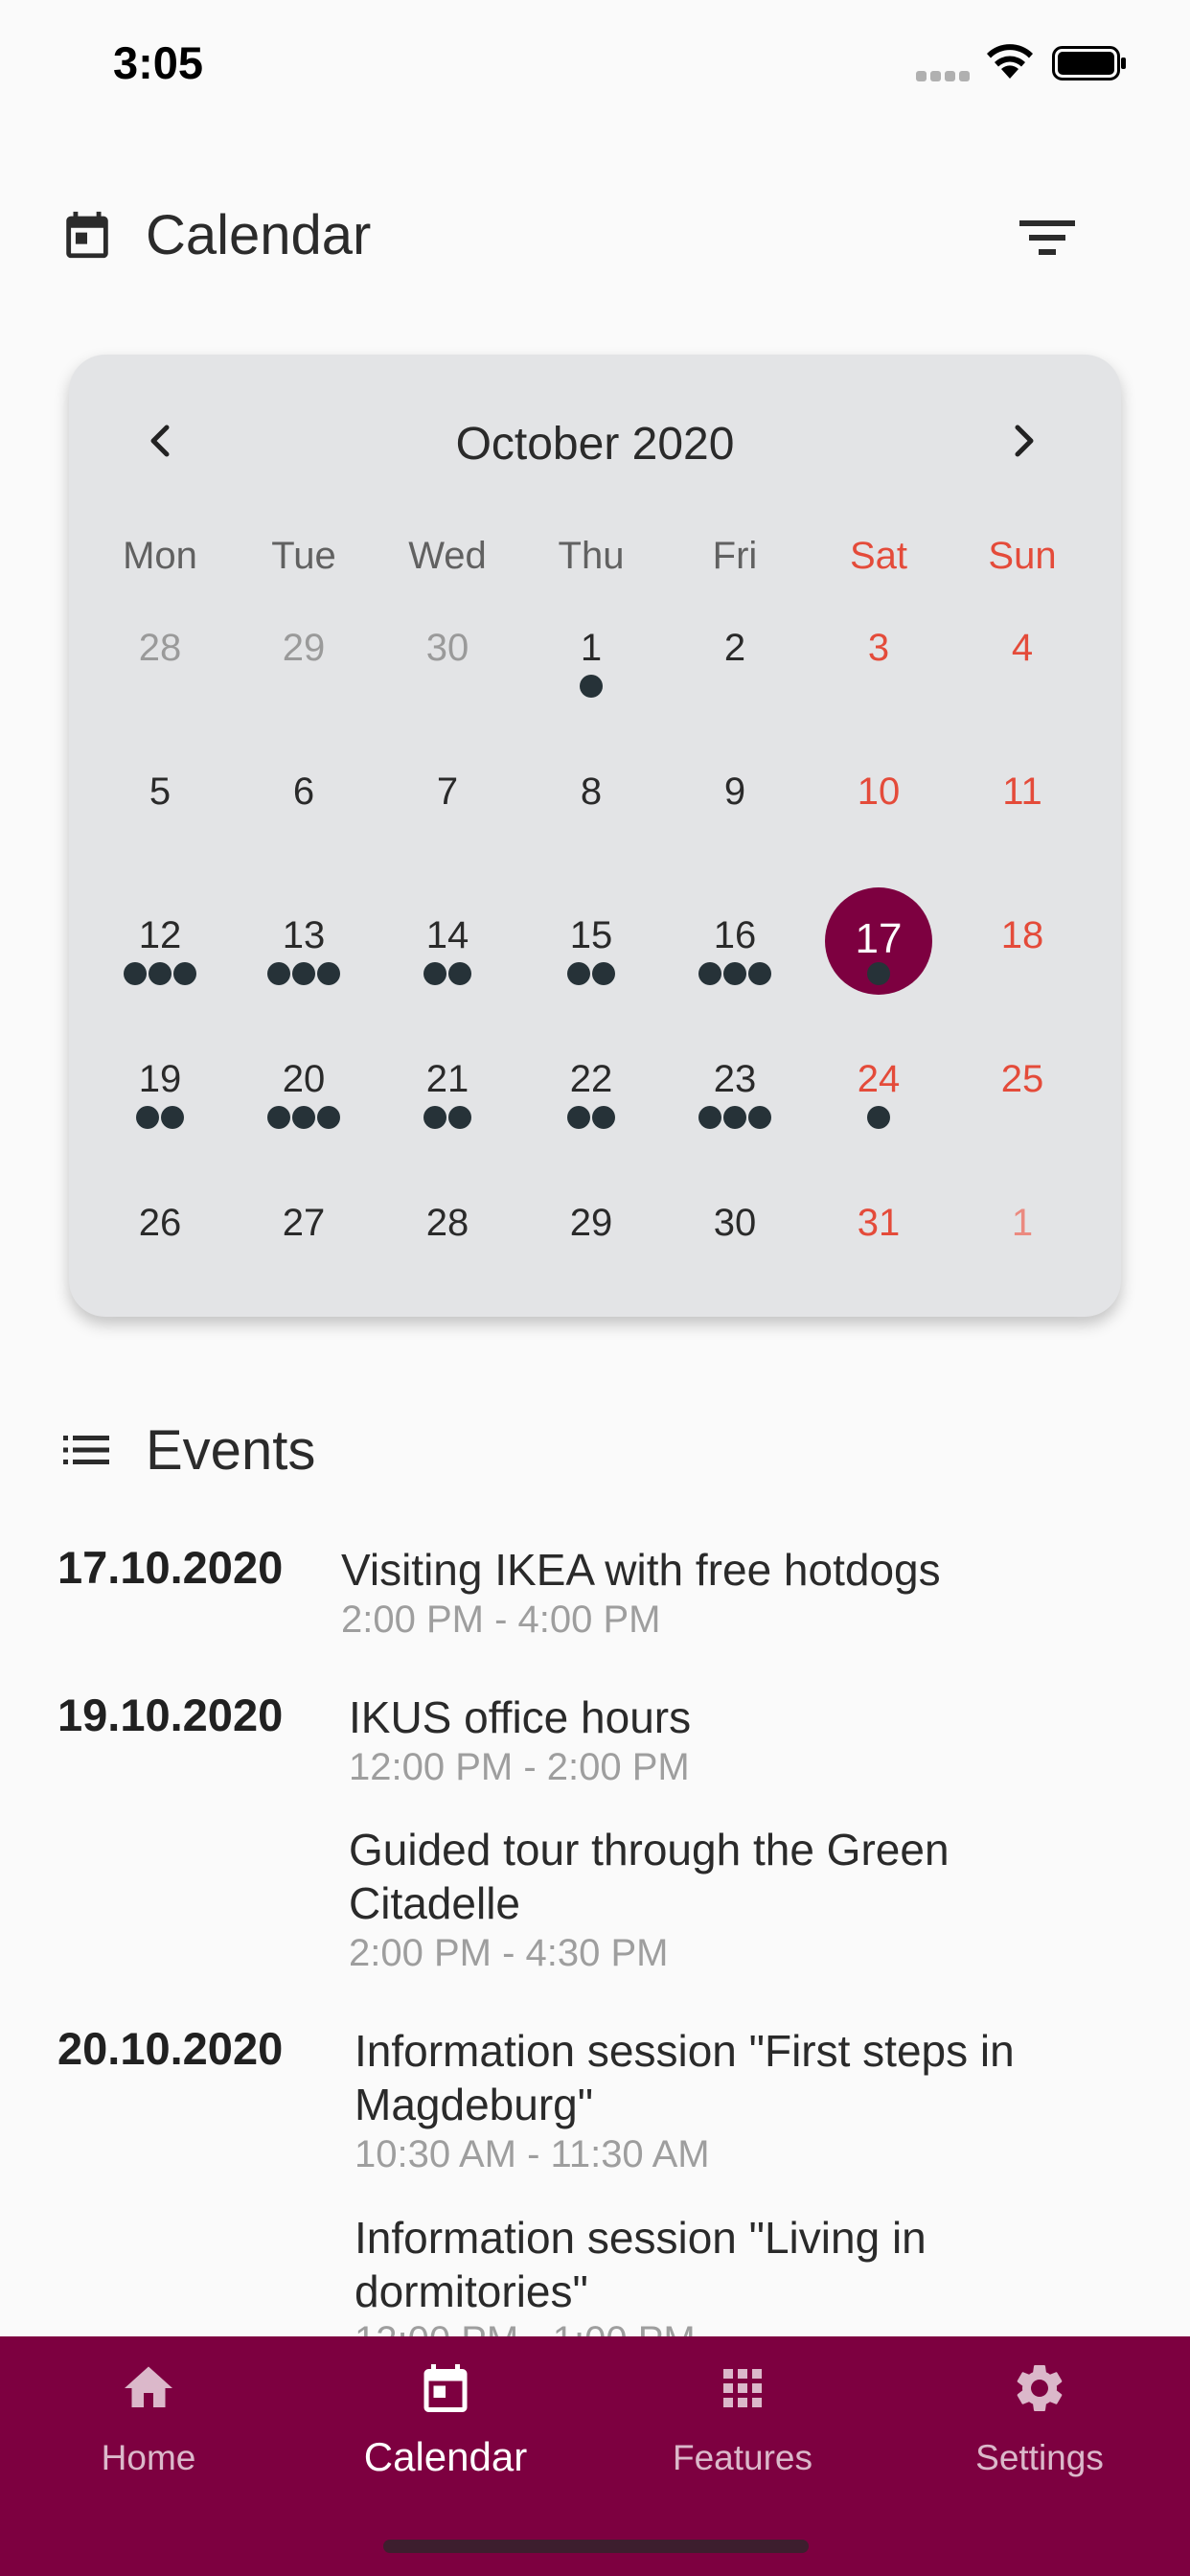 The height and width of the screenshot is (2576, 1190). I want to click on day-number: 14, so click(447, 935).